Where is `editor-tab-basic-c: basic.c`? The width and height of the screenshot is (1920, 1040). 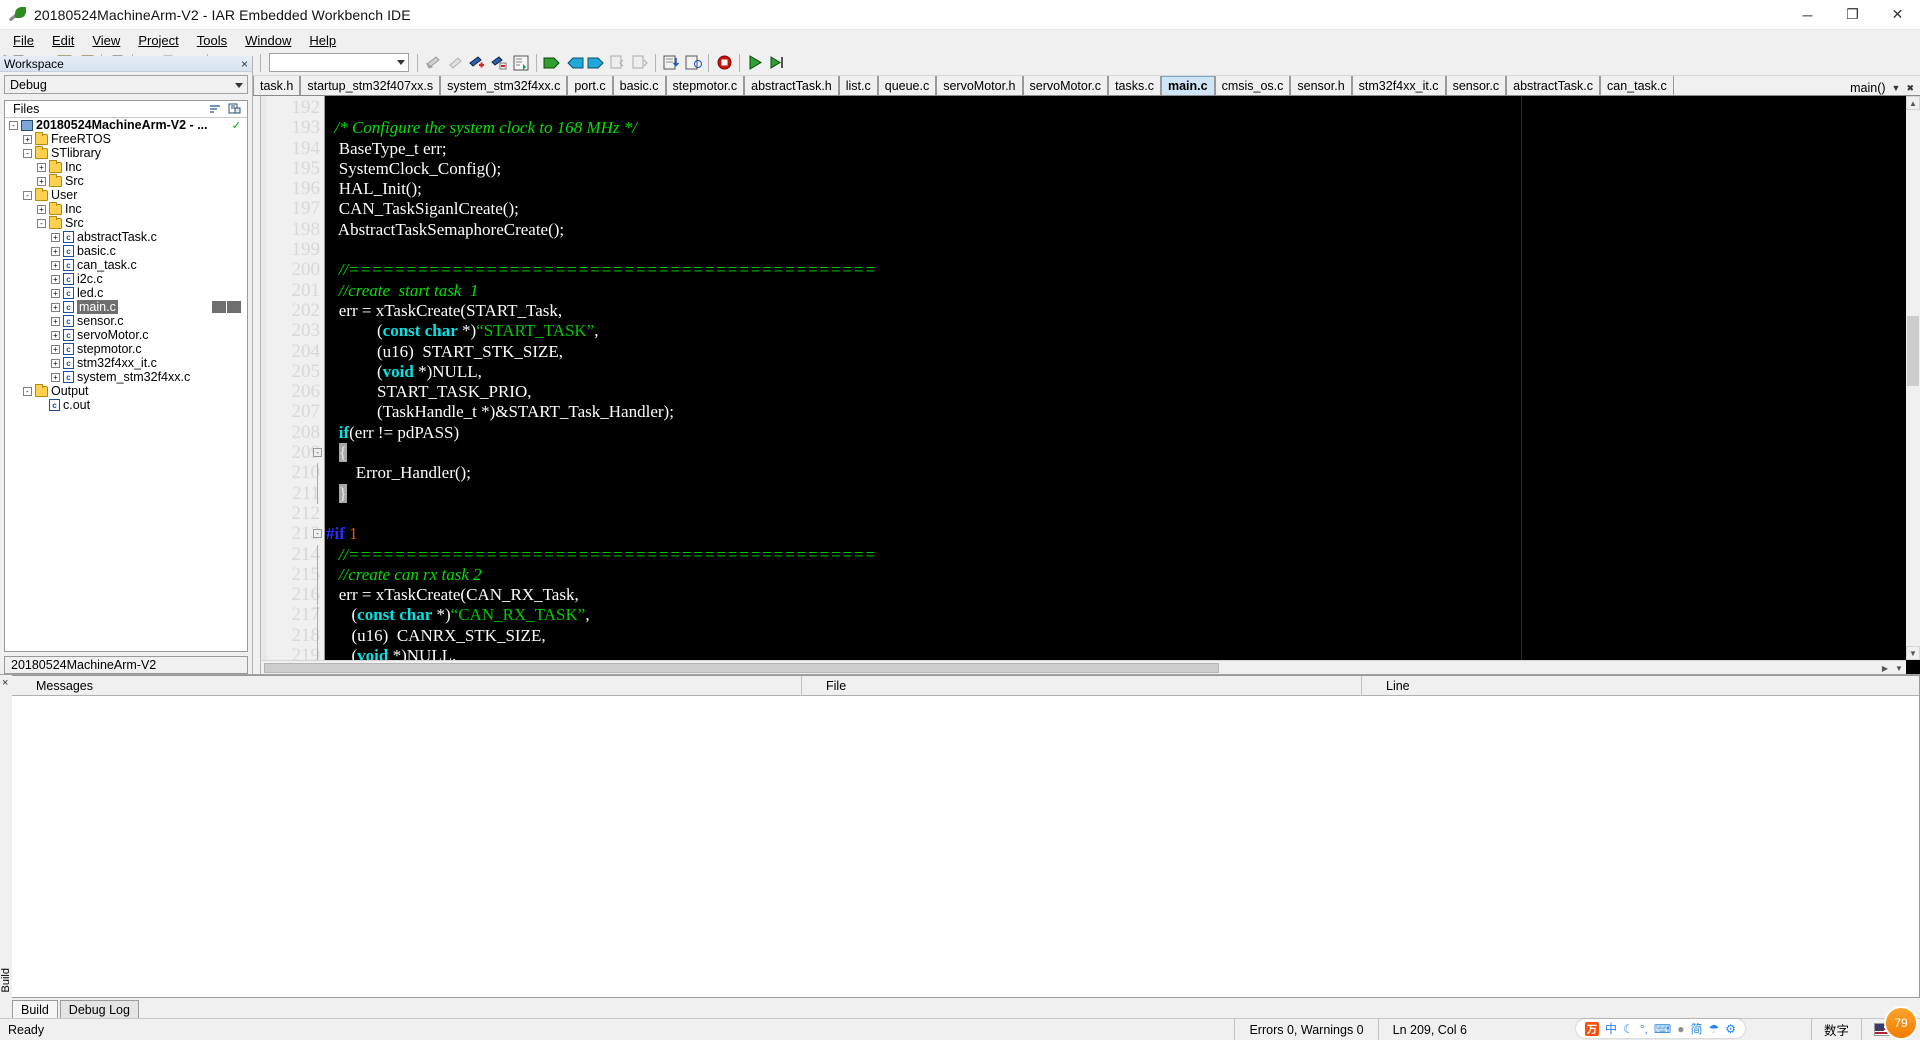 editor-tab-basic-c: basic.c is located at coordinates (639, 85).